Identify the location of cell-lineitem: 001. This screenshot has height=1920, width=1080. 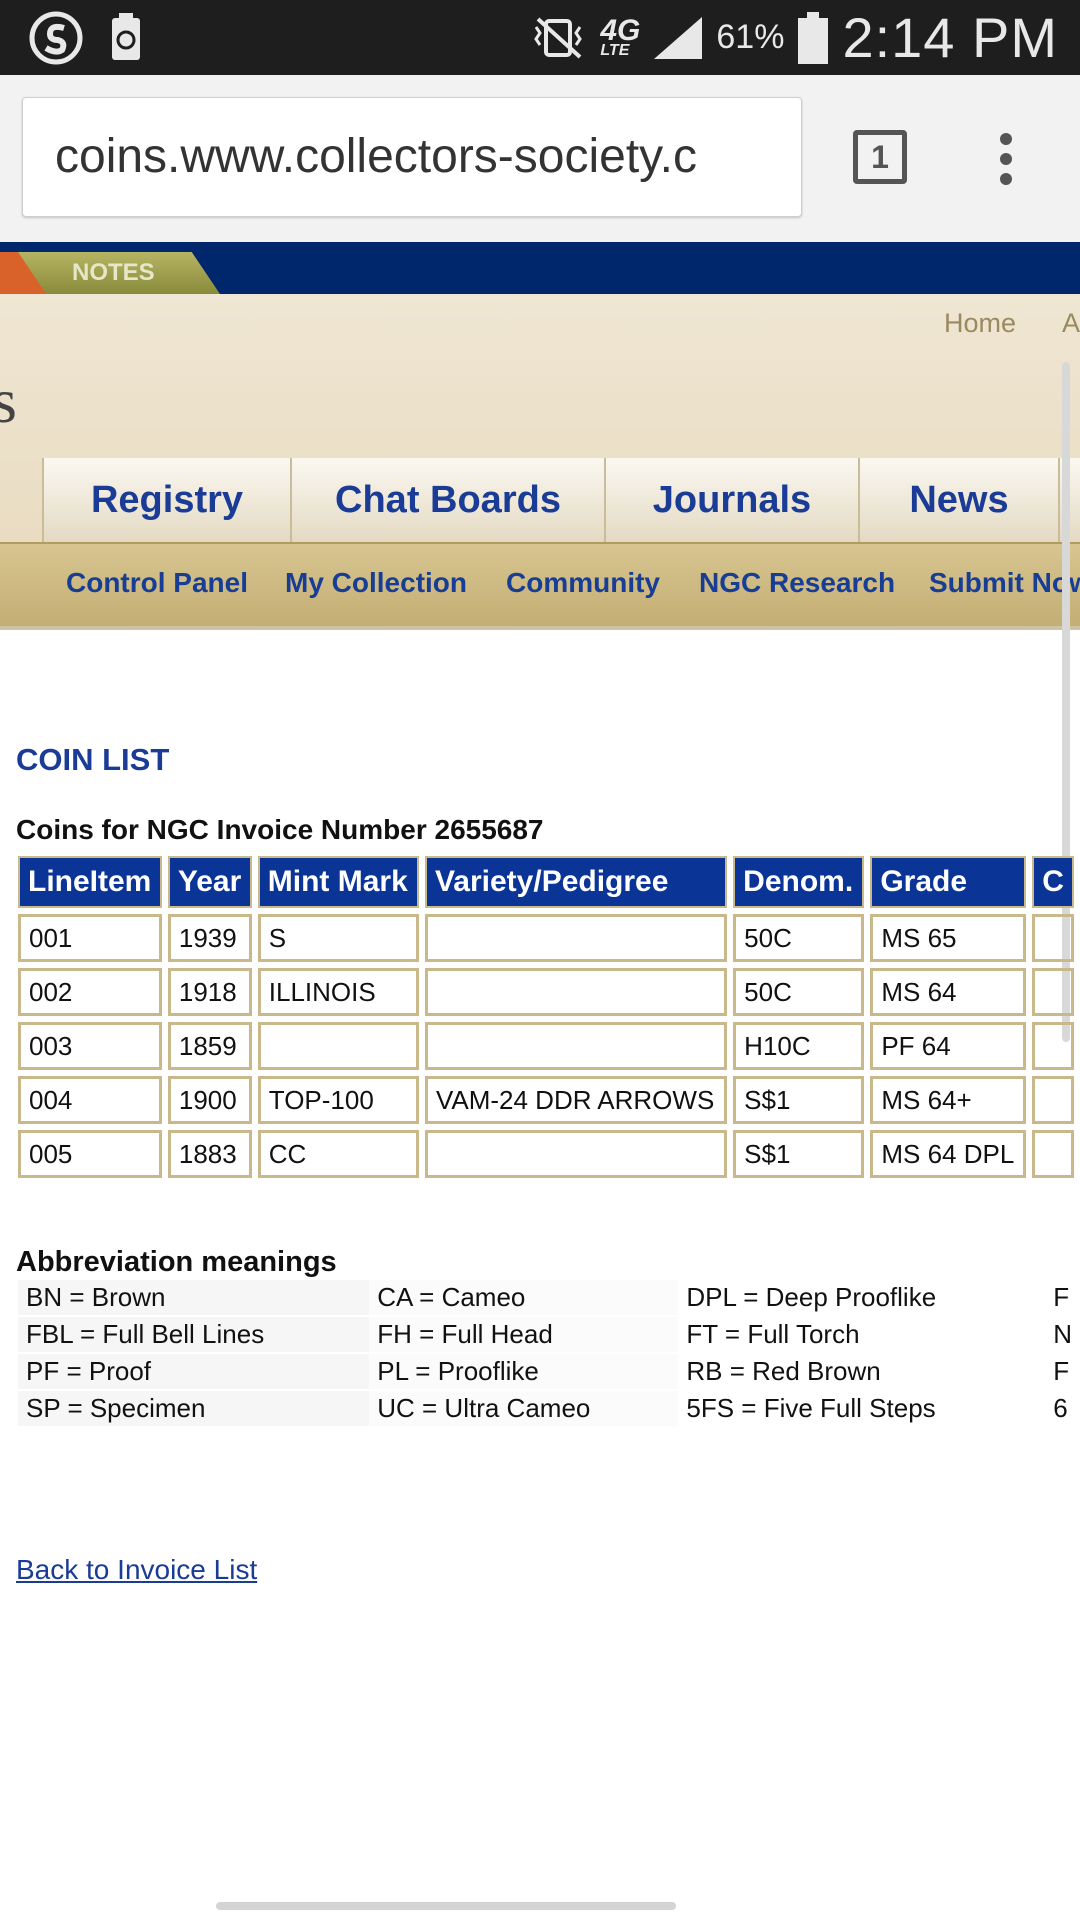
(90, 938).